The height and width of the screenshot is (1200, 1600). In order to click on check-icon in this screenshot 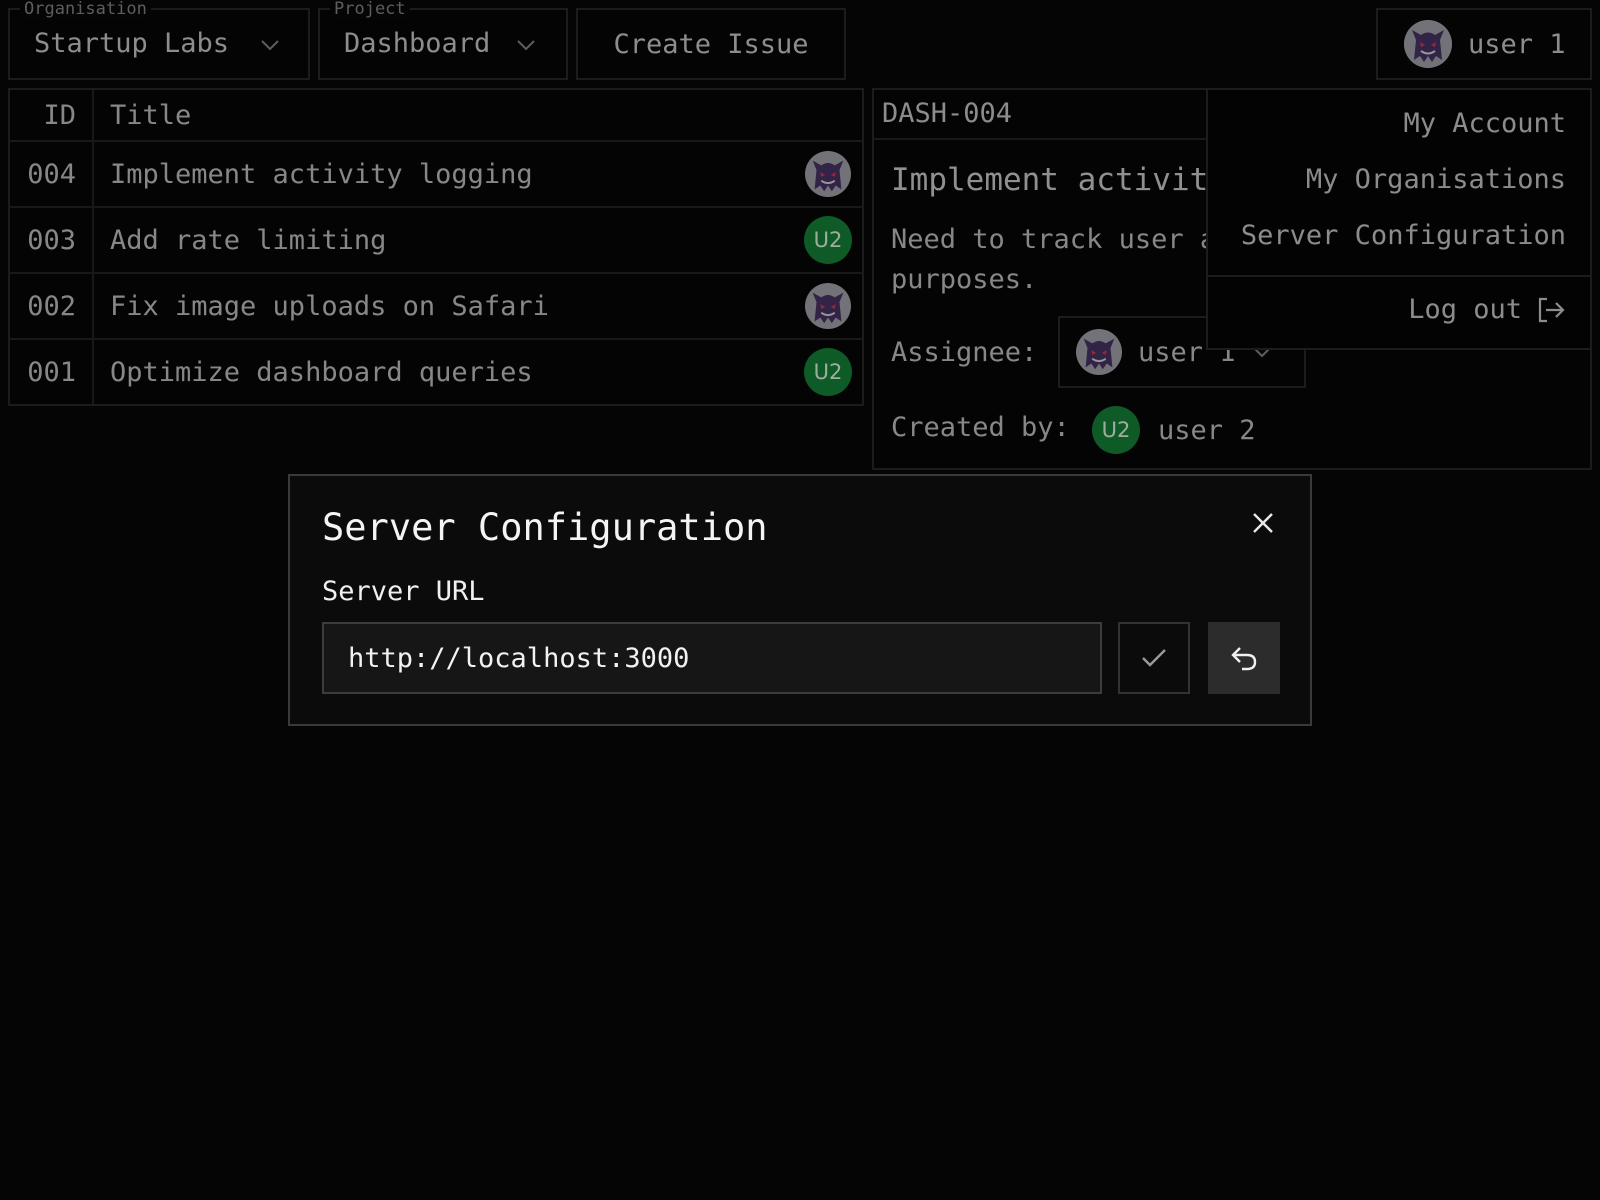, I will do `click(1154, 658)`.